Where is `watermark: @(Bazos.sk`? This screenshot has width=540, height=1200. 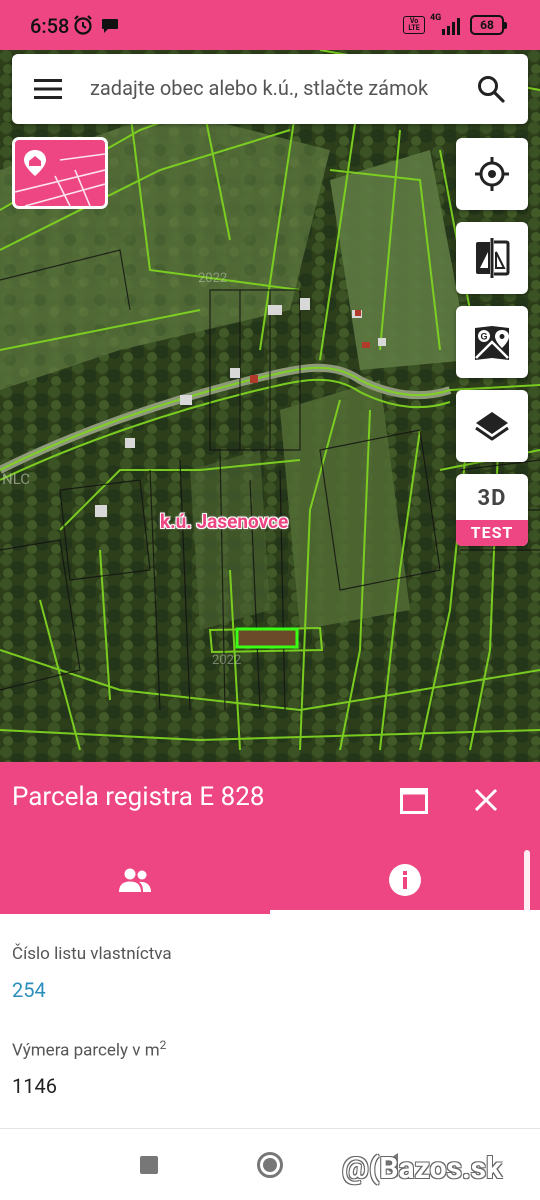
watermark: @(Bazos.sk is located at coordinates (422, 1168).